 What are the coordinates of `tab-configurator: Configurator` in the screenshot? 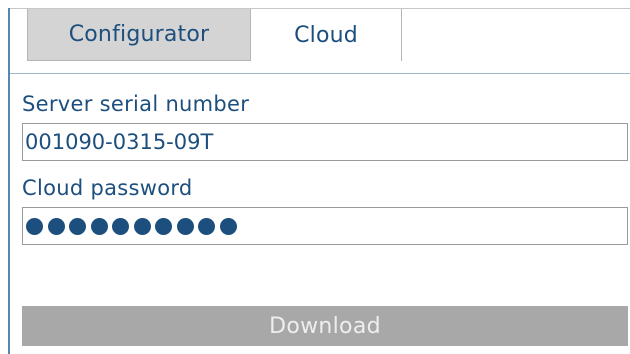 It's located at (139, 35).